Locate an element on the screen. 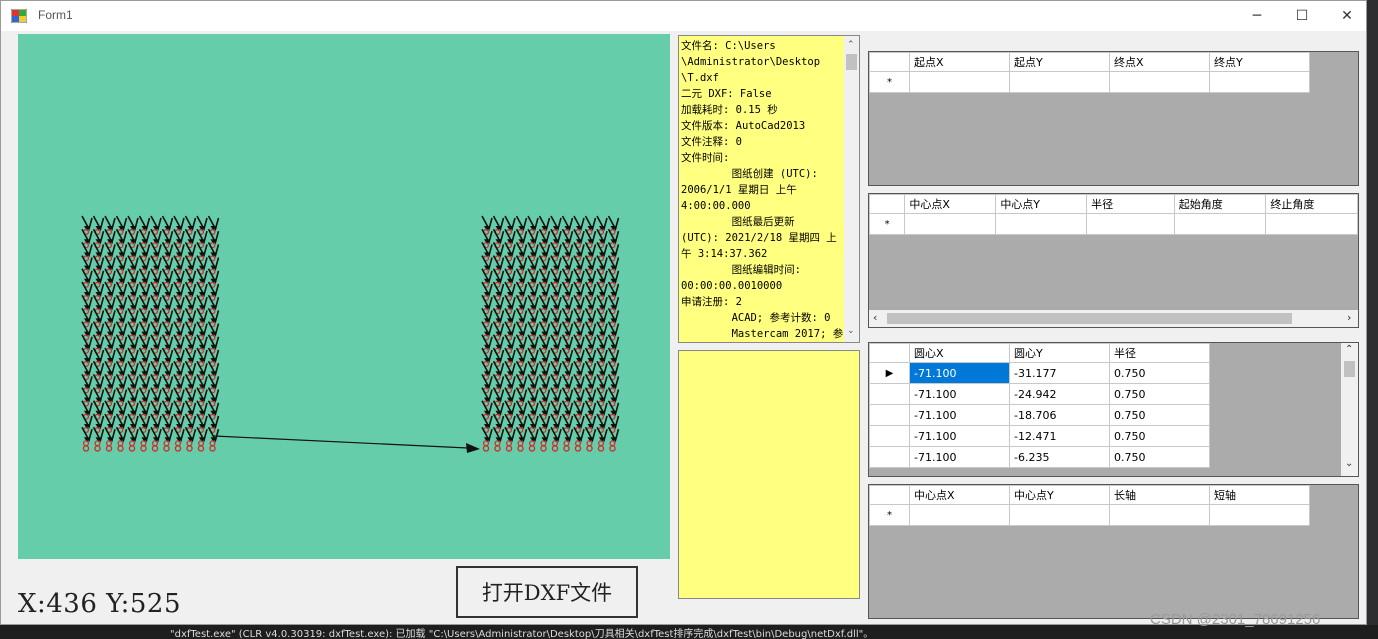  scroll-left-icon: ‹ is located at coordinates (875, 317).